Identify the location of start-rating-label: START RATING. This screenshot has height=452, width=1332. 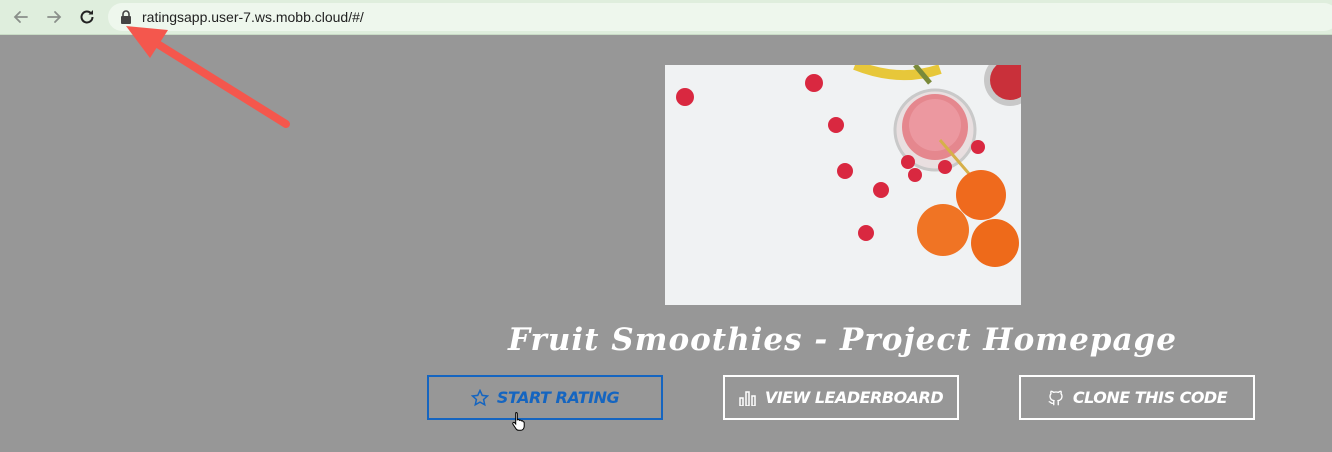
(558, 397).